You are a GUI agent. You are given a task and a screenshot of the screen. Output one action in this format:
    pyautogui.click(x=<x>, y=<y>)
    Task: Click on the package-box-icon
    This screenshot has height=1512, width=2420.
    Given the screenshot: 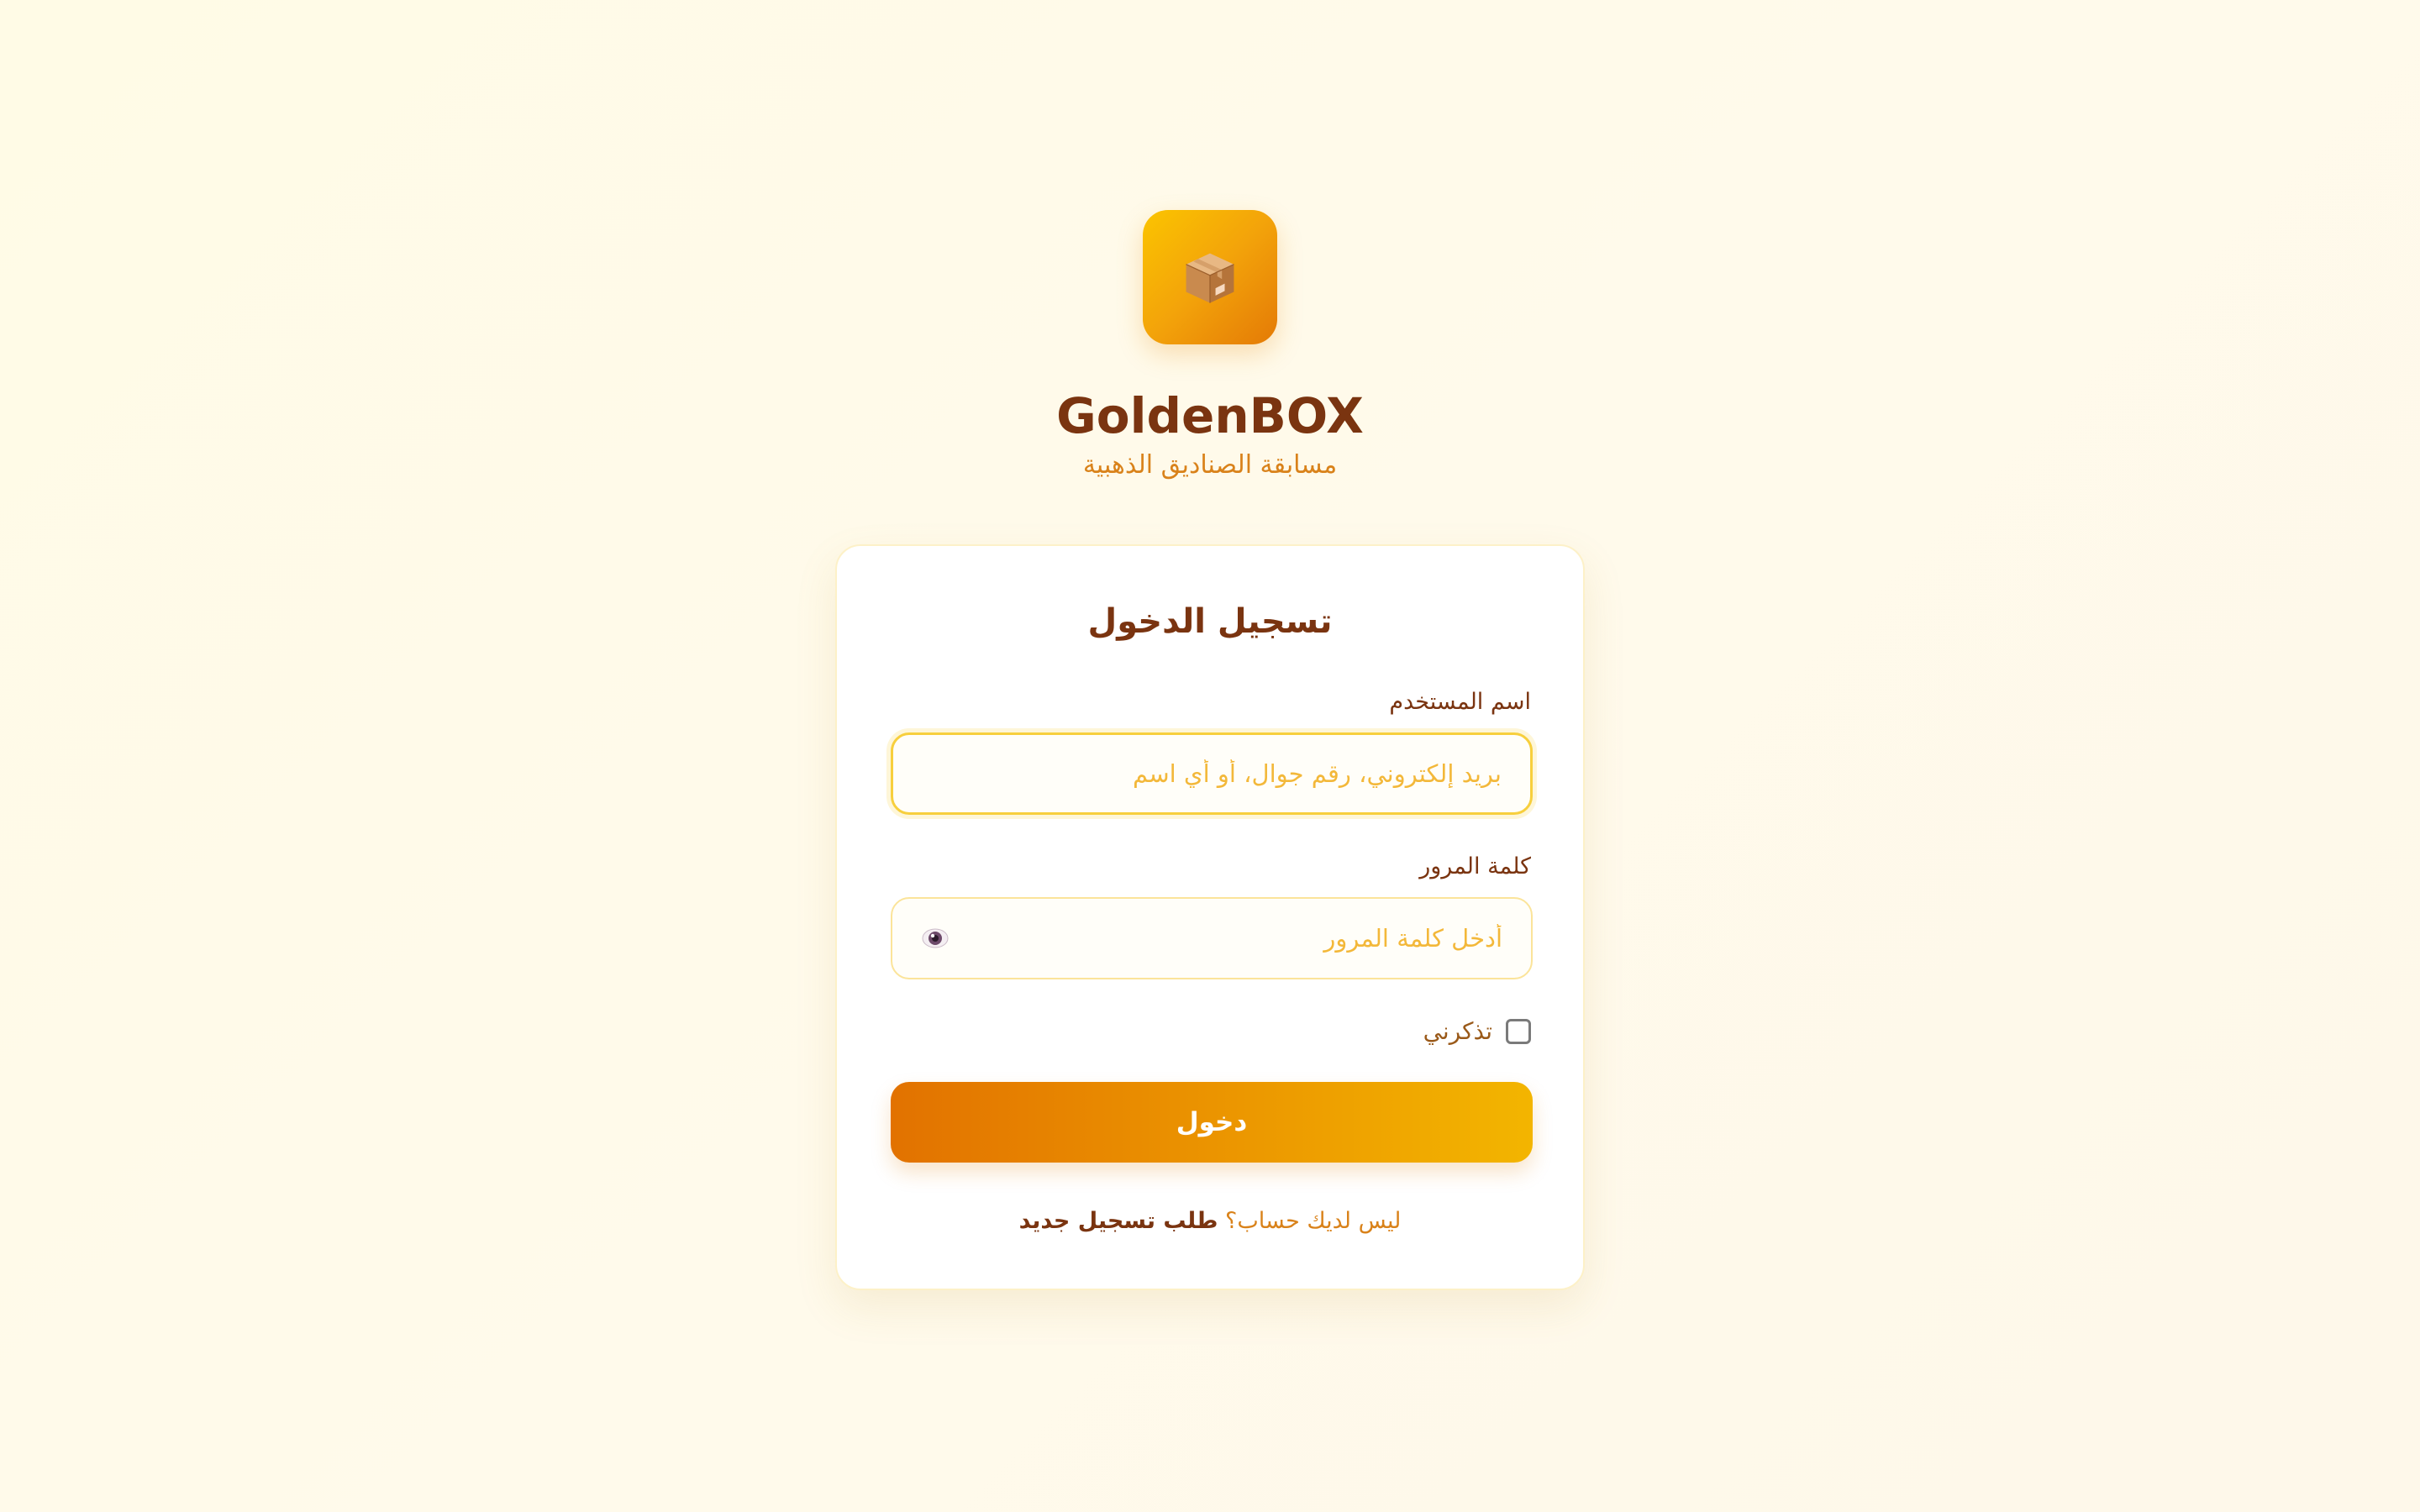 What is the action you would take?
    pyautogui.click(x=1210, y=278)
    